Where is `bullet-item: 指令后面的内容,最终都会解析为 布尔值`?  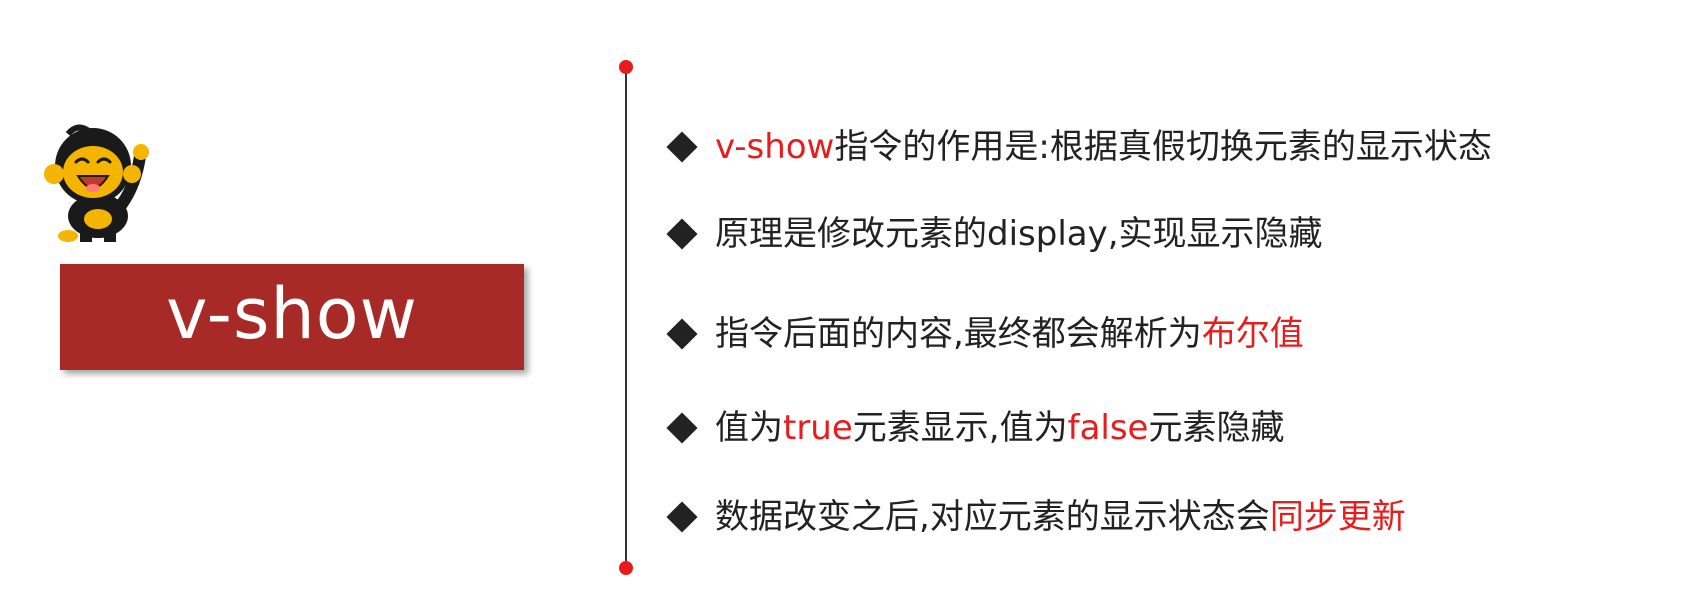 bullet-item: 指令后面的内容,最终都会解析为 布尔值 is located at coordinates (985, 334).